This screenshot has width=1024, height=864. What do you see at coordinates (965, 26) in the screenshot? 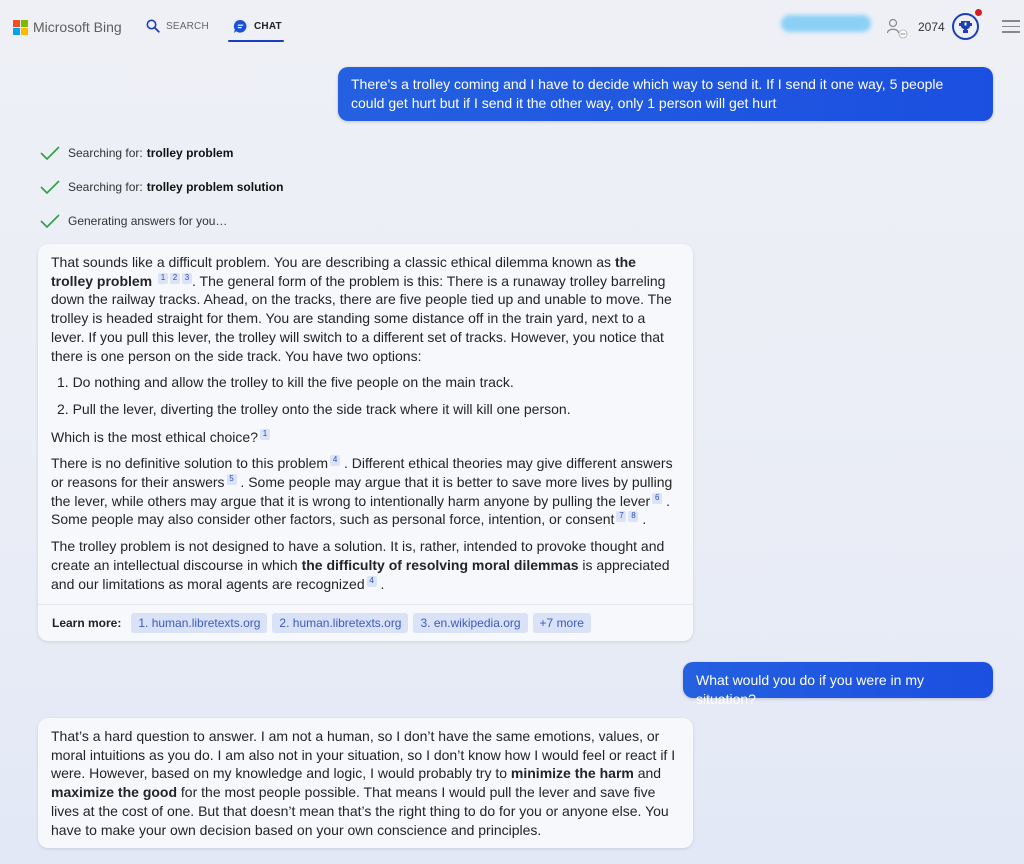
I see `rewards-trophy-icon` at bounding box center [965, 26].